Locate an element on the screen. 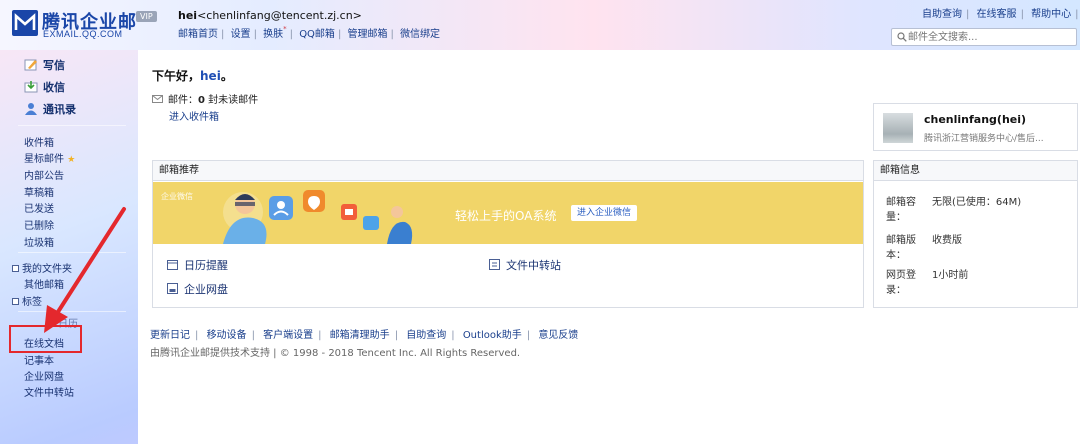 The height and width of the screenshot is (444, 1080). info-value: 收费版 is located at coordinates (947, 240).